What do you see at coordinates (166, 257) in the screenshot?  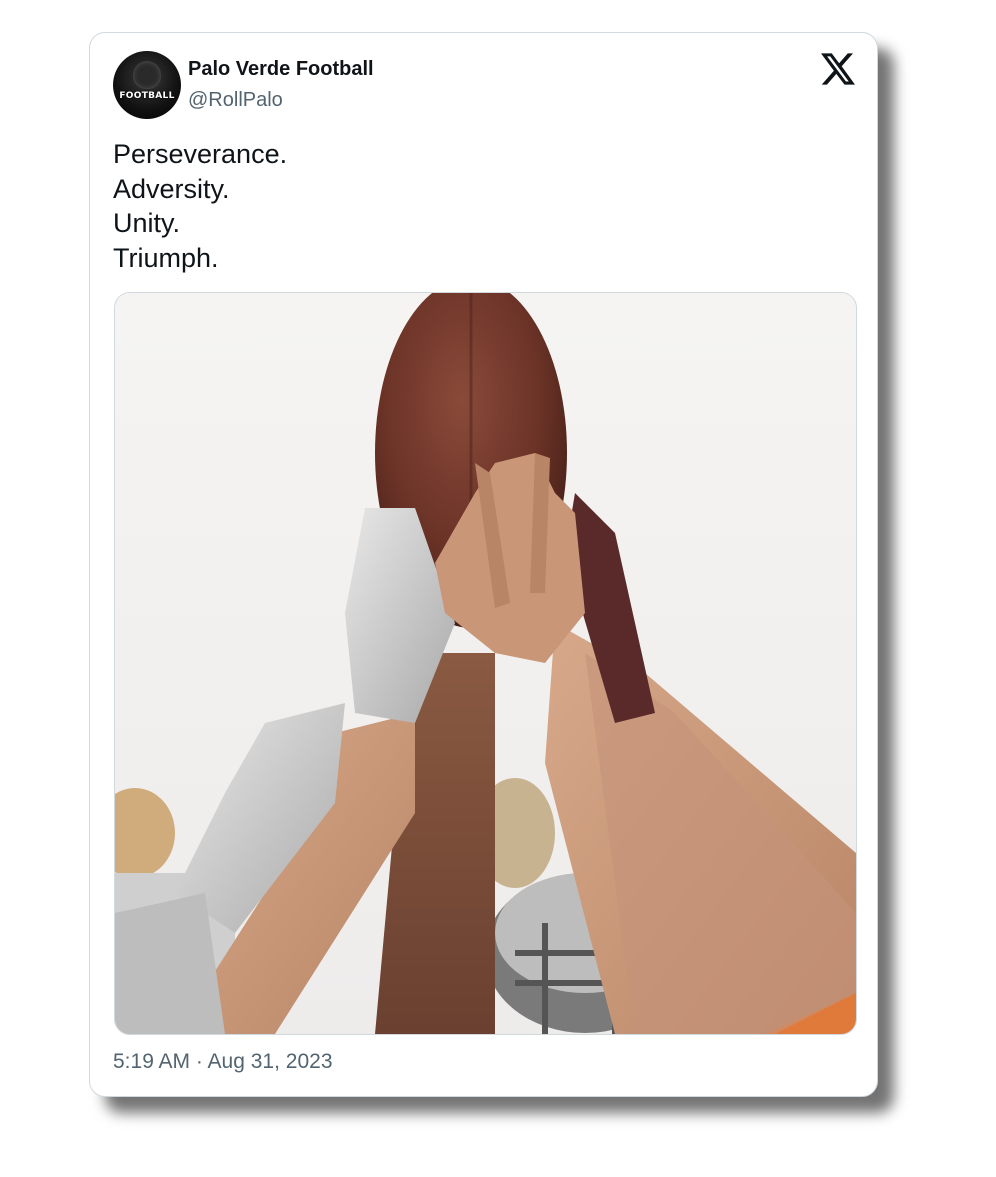 I see `tweet-line: Triumph.` at bounding box center [166, 257].